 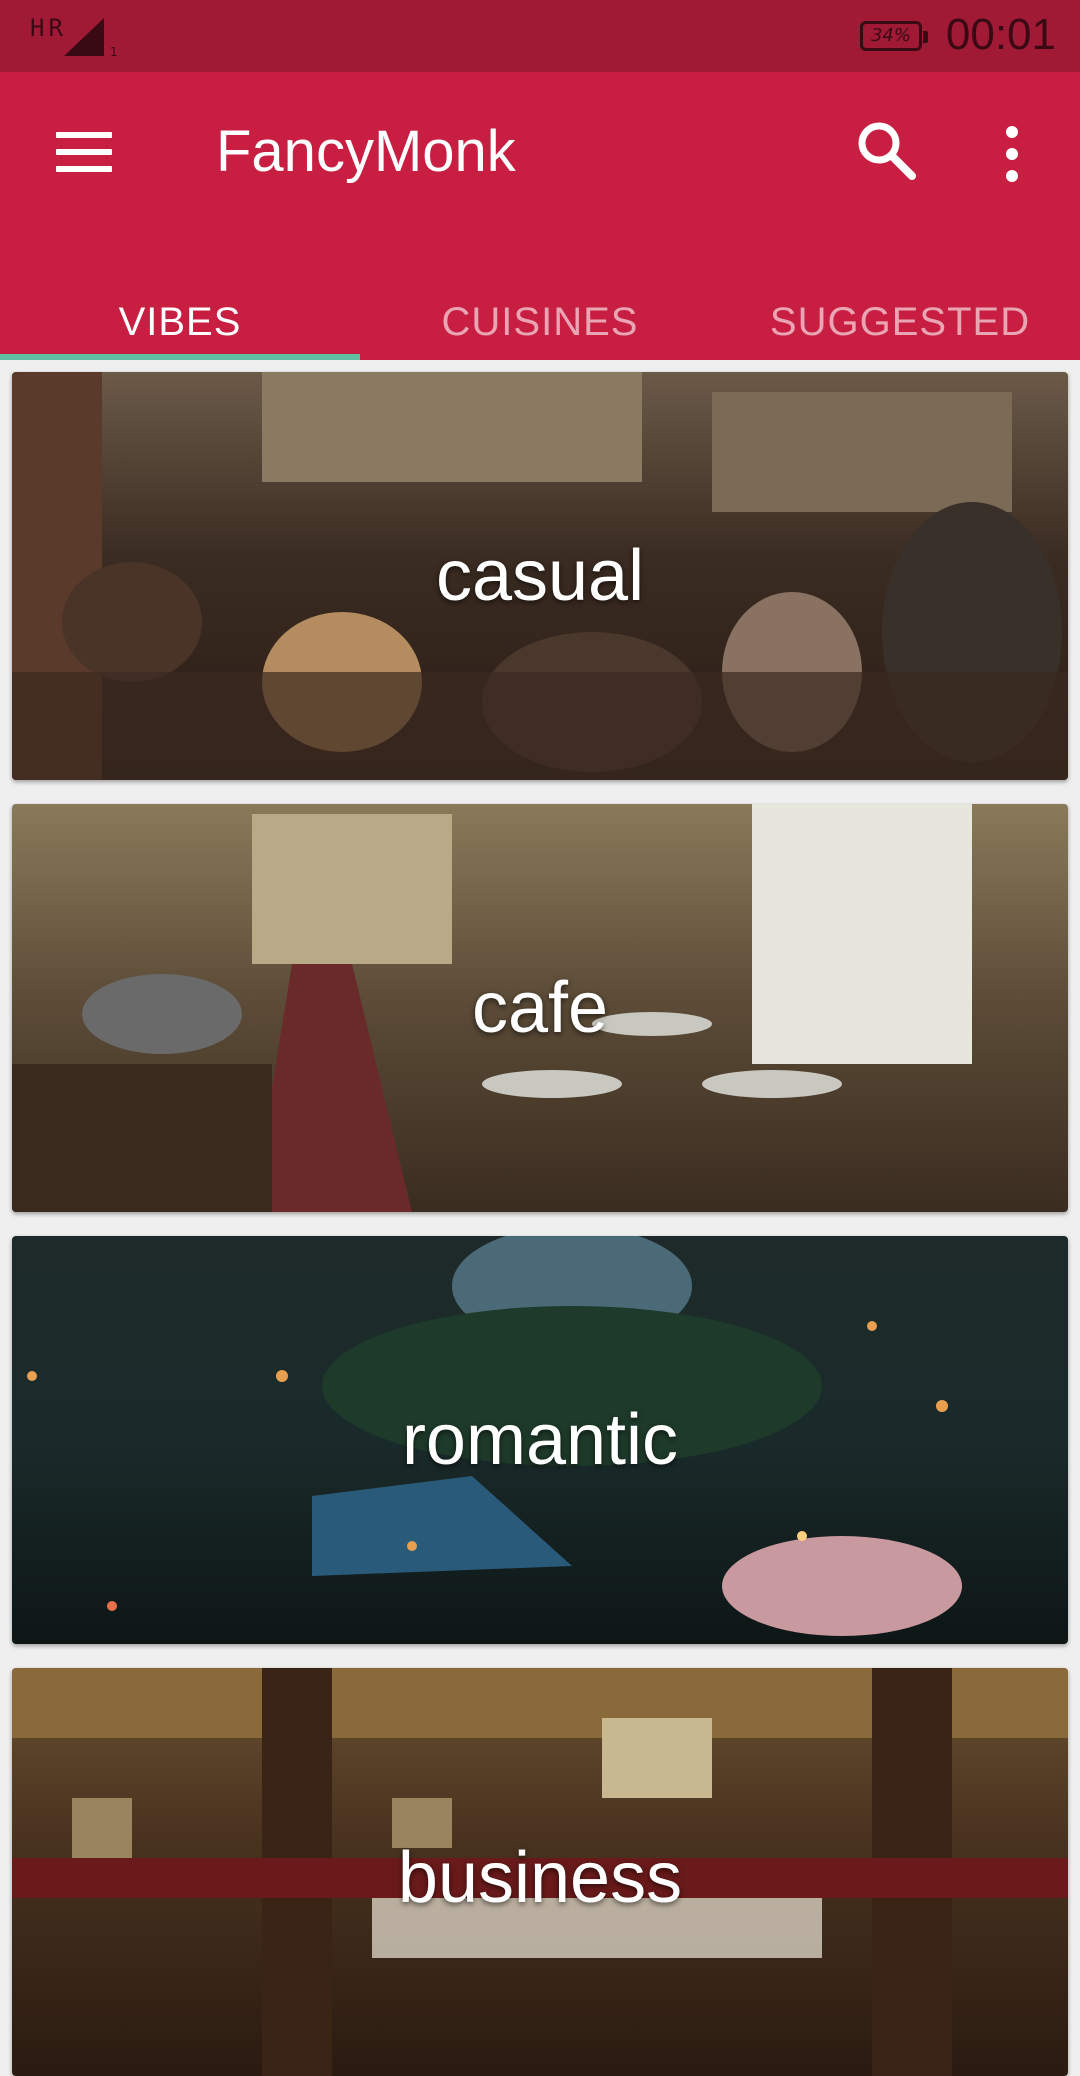 I want to click on signal-strength-icon: 1, so click(x=91, y=38).